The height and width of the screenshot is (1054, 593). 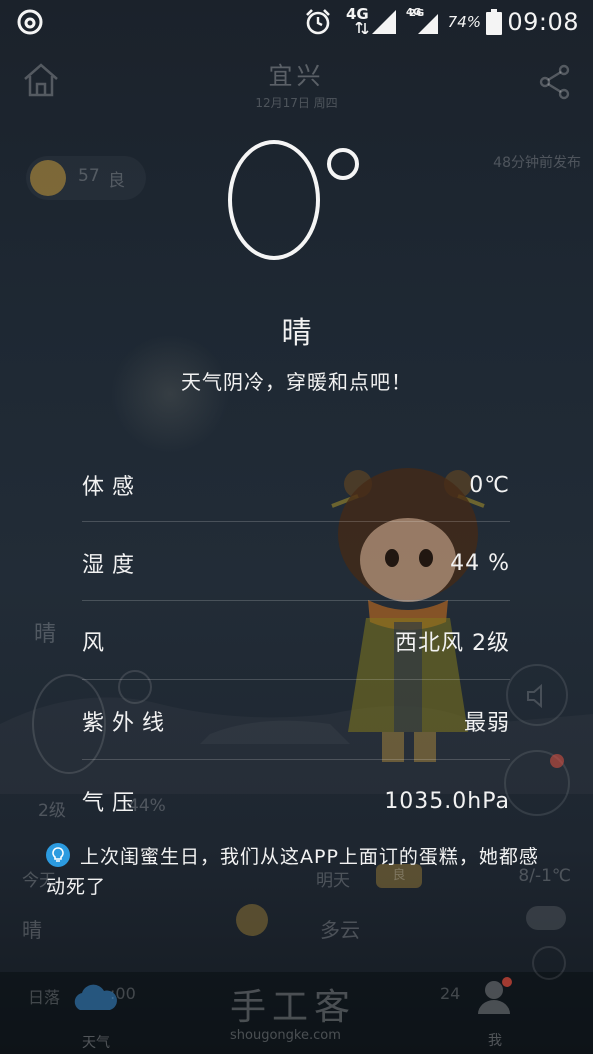 I want to click on detail-row-humidity: 湿度 44 %, so click(x=296, y=563).